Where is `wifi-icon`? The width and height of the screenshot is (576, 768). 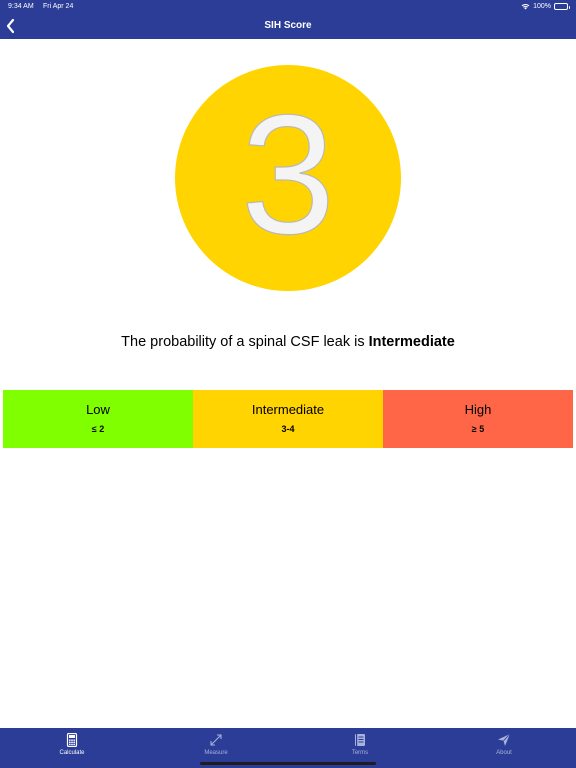
wifi-icon is located at coordinates (525, 6).